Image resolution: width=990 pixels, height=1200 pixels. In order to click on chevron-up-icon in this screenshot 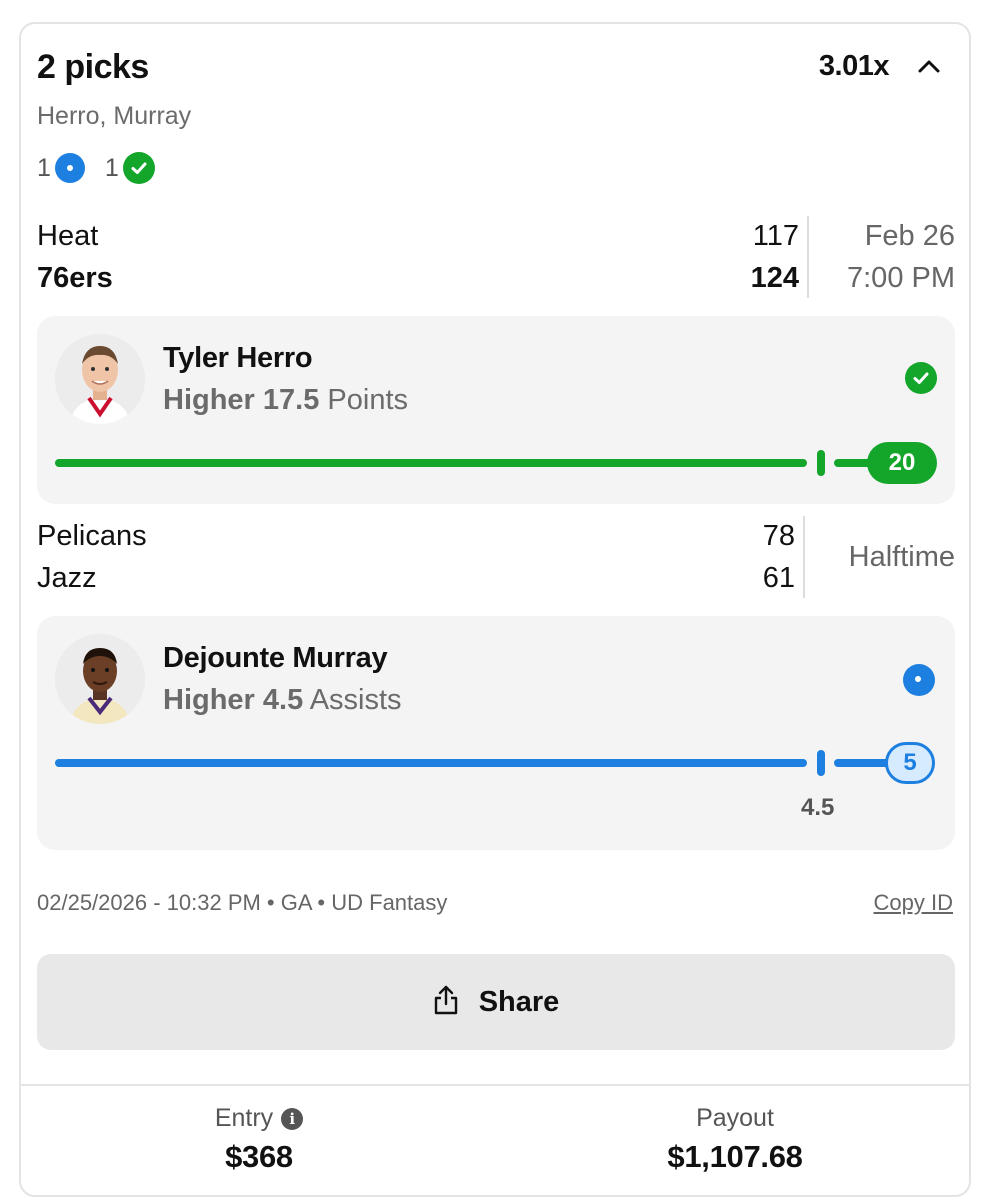, I will do `click(929, 67)`.